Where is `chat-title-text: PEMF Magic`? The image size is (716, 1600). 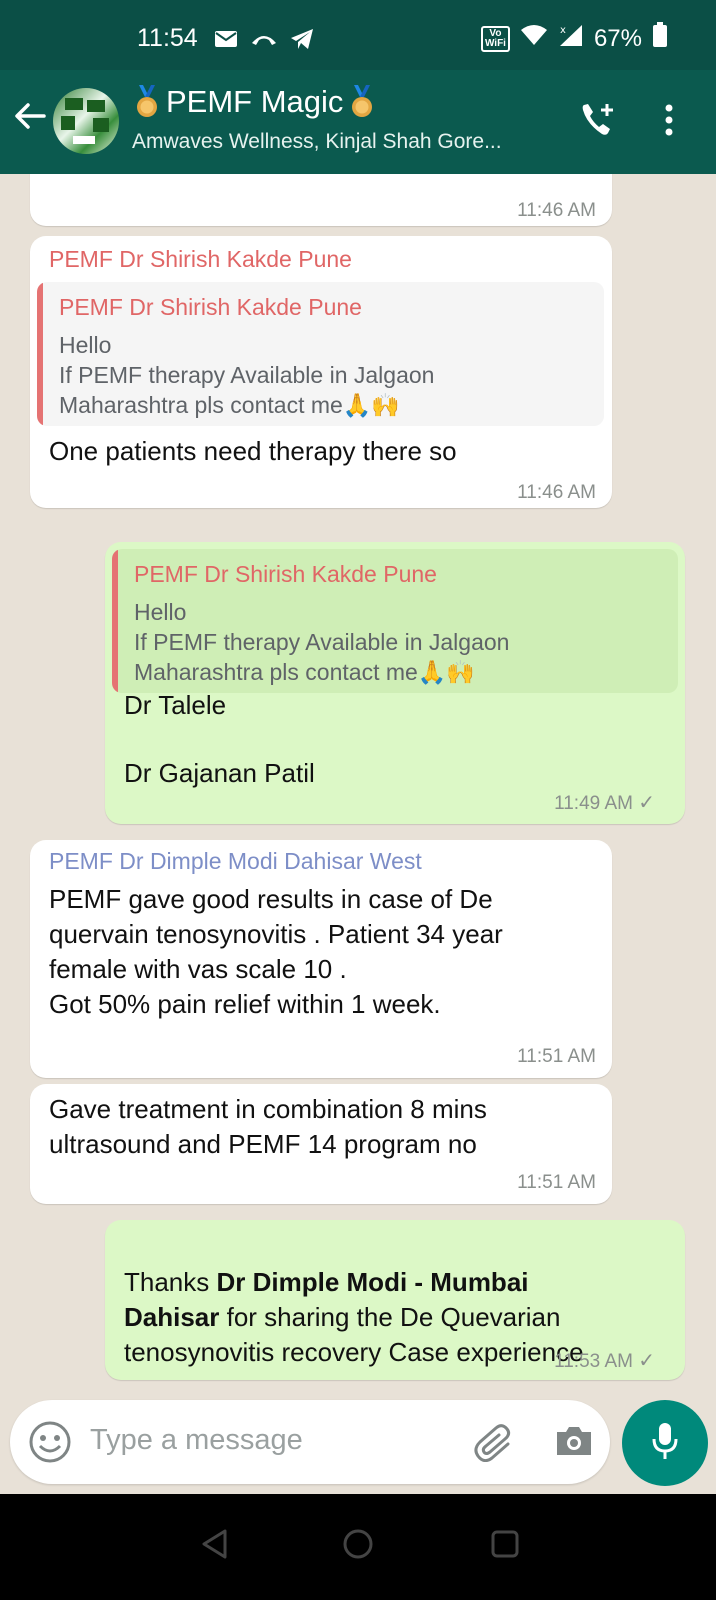 chat-title-text: PEMF Magic is located at coordinates (255, 101).